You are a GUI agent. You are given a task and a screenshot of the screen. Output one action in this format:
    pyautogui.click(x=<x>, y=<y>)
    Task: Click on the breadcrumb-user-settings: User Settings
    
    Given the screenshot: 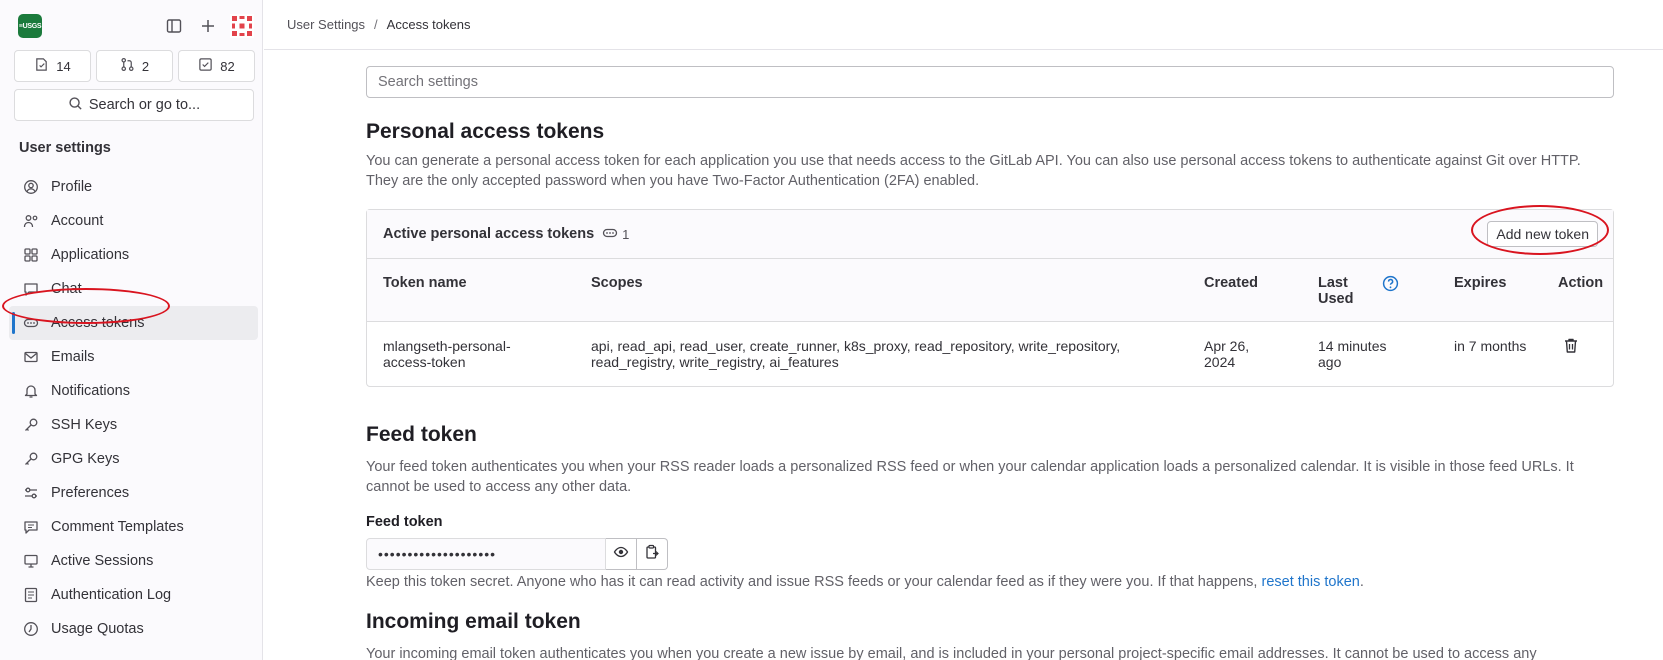 What is the action you would take?
    pyautogui.click(x=326, y=24)
    